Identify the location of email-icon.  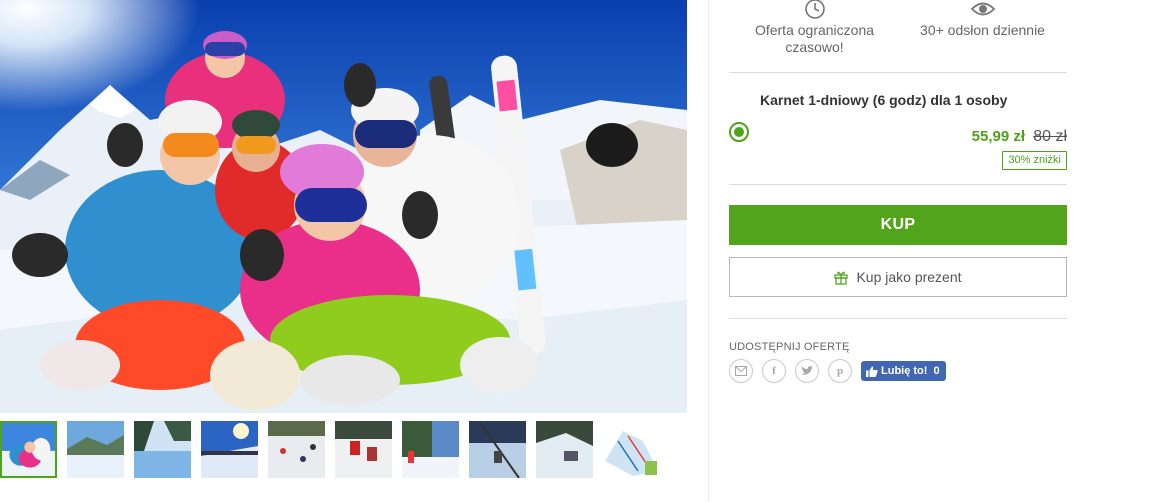
(741, 371).